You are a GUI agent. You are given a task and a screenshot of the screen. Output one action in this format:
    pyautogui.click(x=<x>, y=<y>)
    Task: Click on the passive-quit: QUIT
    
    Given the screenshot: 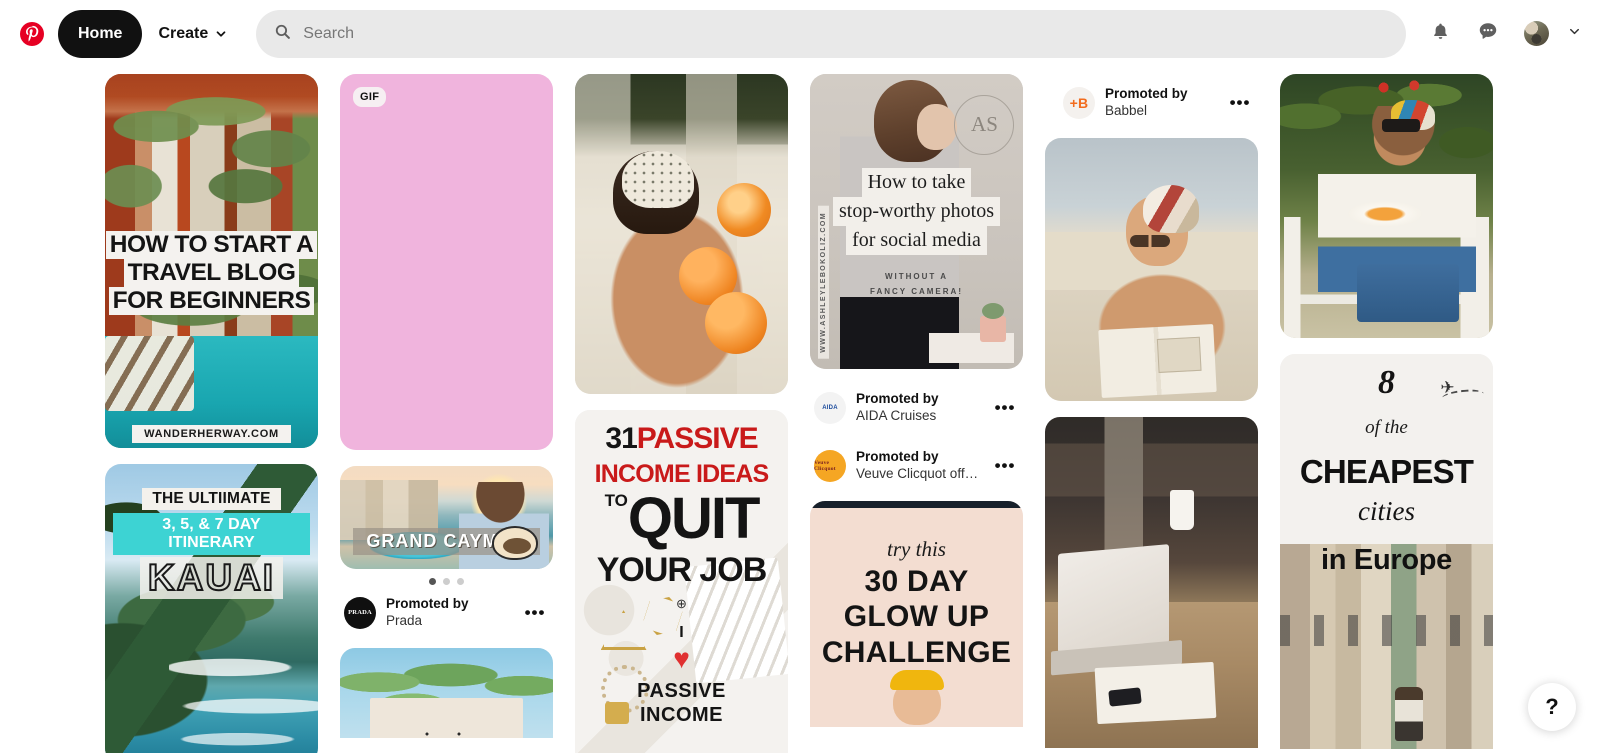 What is the action you would take?
    pyautogui.click(x=694, y=518)
    